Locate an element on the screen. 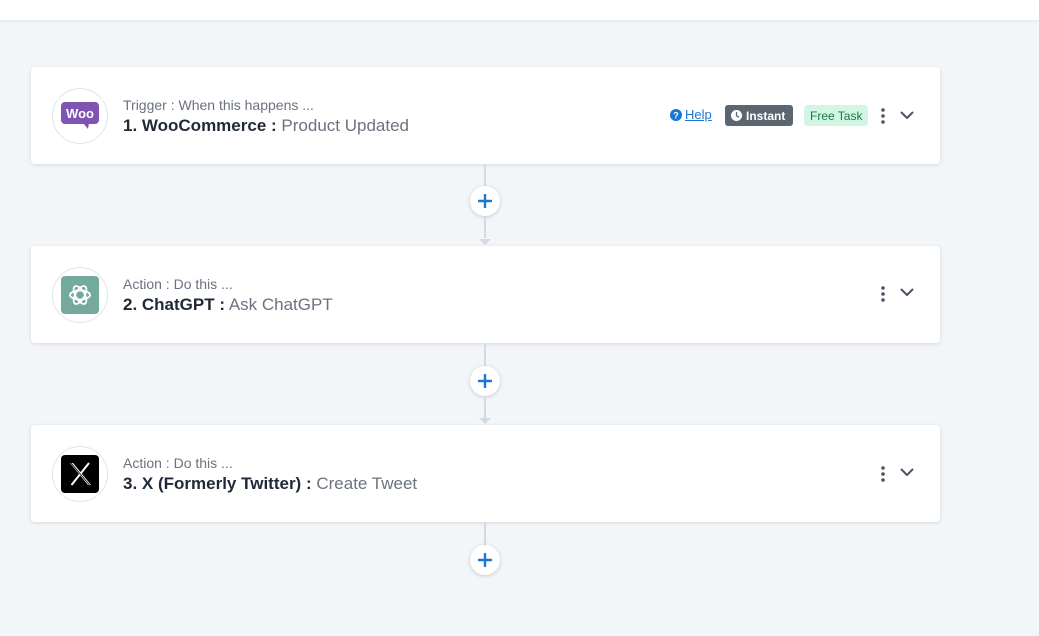 The width and height of the screenshot is (1039, 636). help-link: ? Help is located at coordinates (691, 114).